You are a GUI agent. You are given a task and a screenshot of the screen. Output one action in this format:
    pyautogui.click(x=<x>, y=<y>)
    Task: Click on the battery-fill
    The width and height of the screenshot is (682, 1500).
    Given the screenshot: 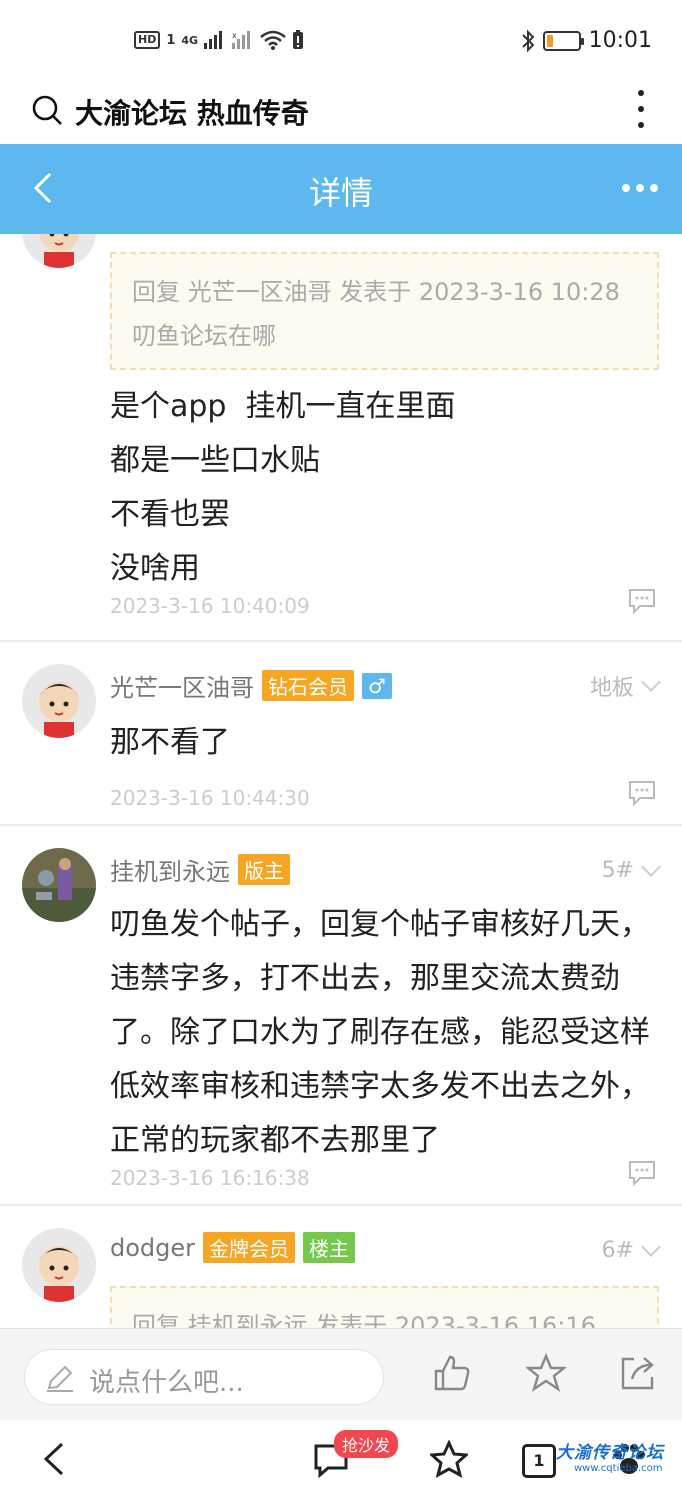 What is the action you would take?
    pyautogui.click(x=549, y=40)
    